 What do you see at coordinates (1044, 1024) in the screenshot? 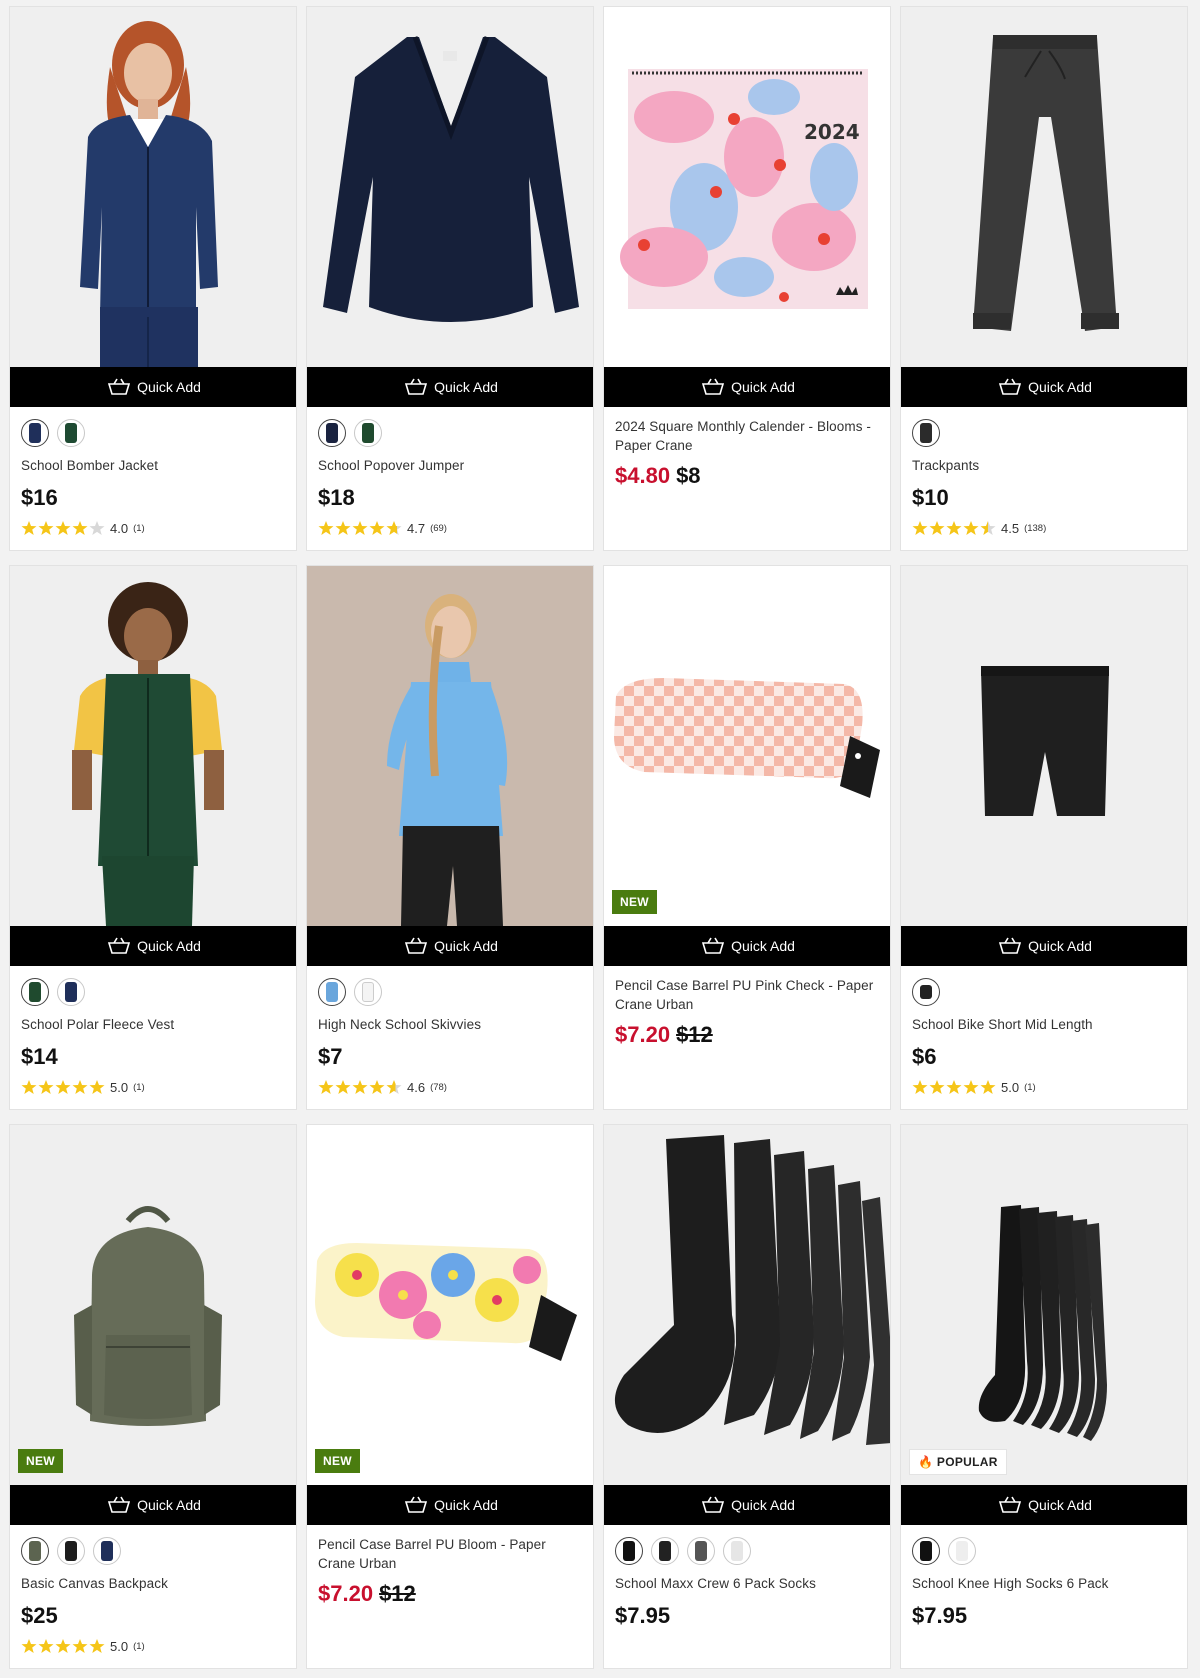
I see `product-name: School Bike Short Mid Length` at bounding box center [1044, 1024].